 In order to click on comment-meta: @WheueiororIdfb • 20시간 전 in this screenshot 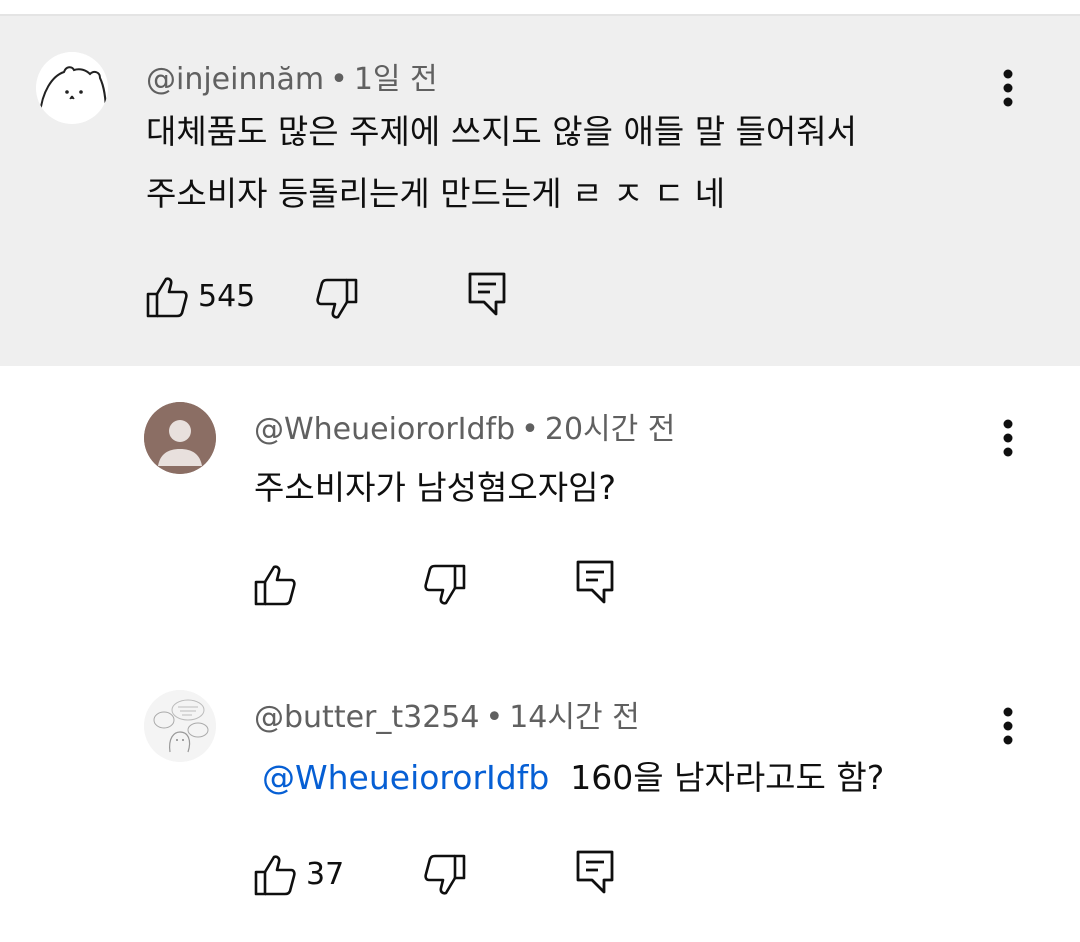, I will do `click(464, 430)`.